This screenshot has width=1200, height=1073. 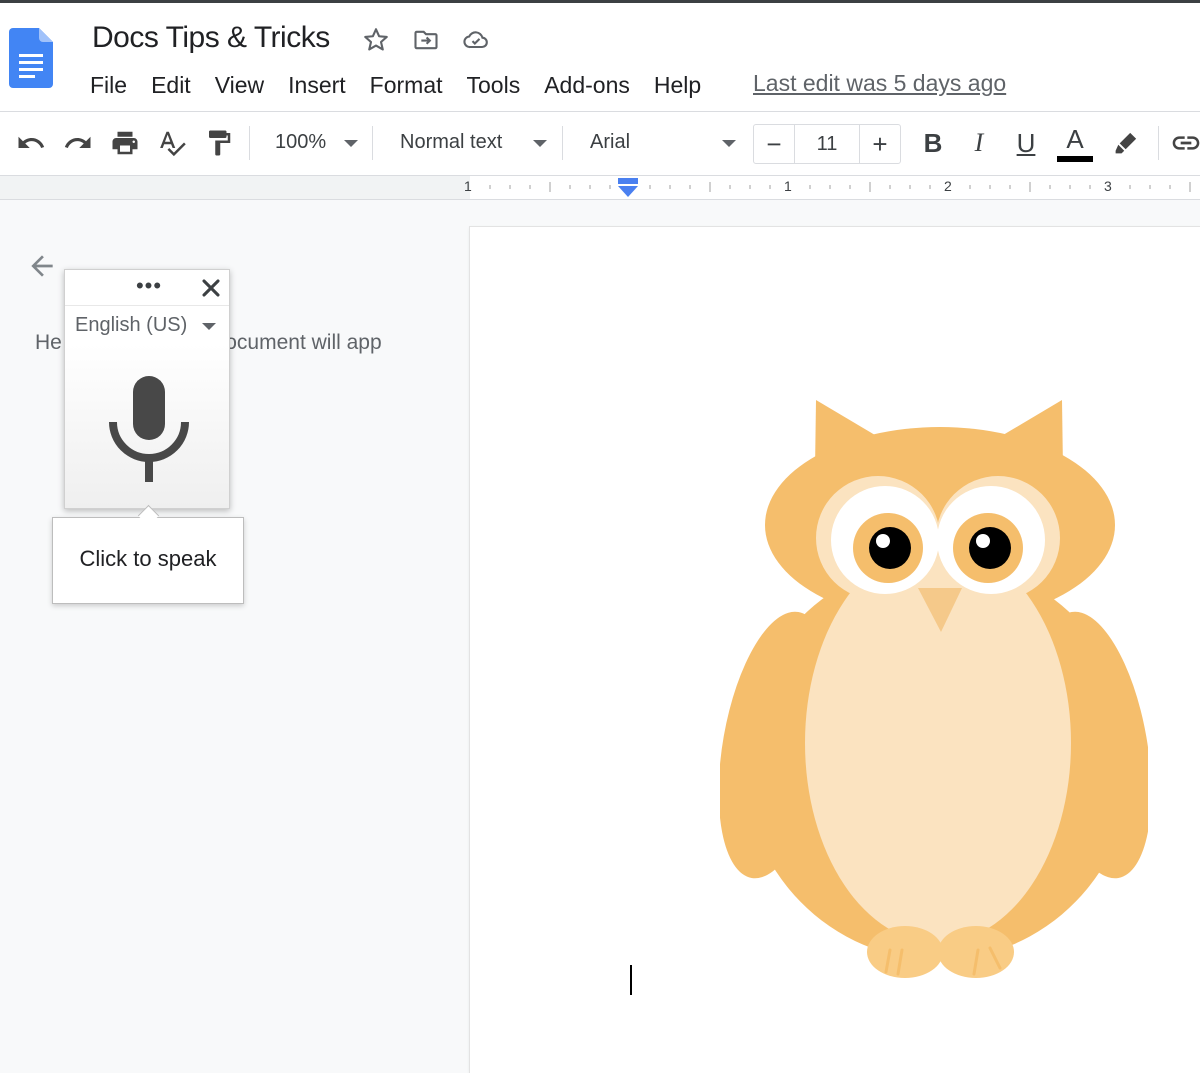 I want to click on ruler-label: 2, so click(x=948, y=186).